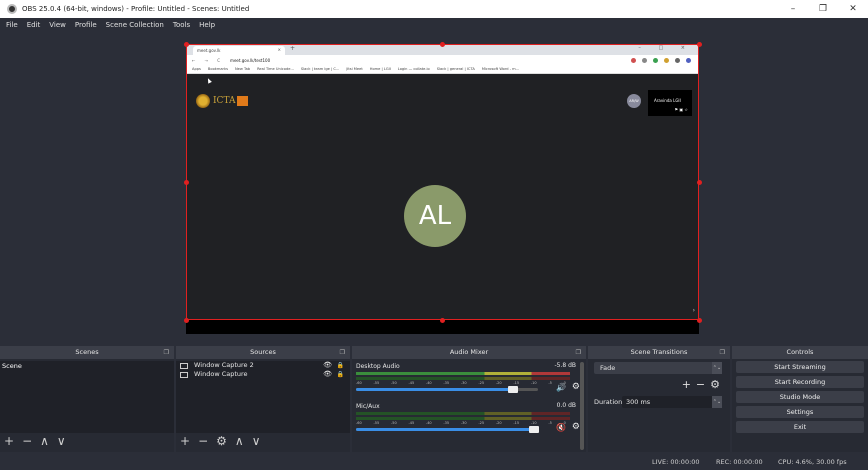 The height and width of the screenshot is (470, 868). What do you see at coordinates (463, 423) in the screenshot?
I see `scale-tick: -30` at bounding box center [463, 423].